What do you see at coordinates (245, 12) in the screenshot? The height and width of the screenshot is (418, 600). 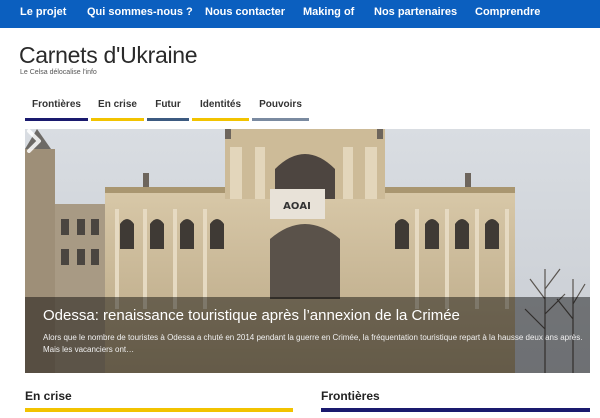 I see `nav-link-nous-contacter: Nous contacter` at bounding box center [245, 12].